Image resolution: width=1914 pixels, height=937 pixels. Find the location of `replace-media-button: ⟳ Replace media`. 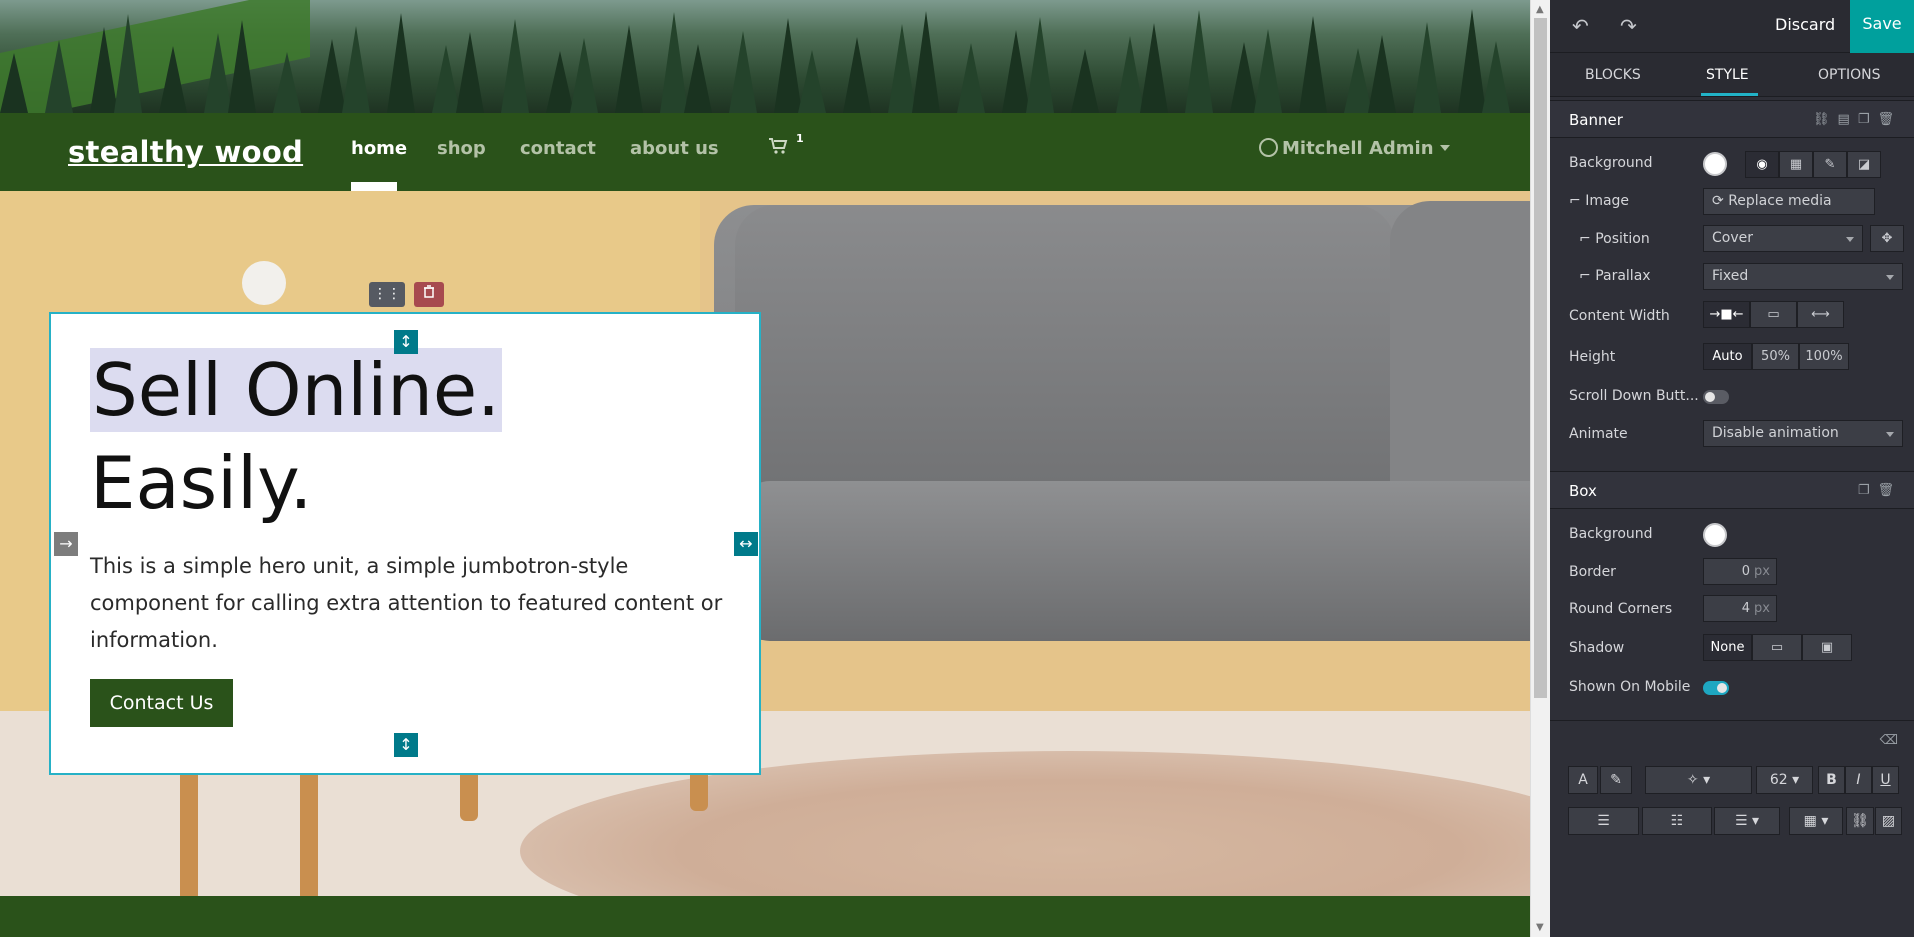

replace-media-button: ⟳ Replace media is located at coordinates (1789, 201).